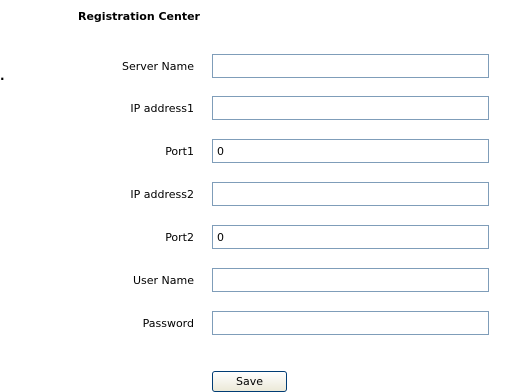  I want to click on server-name-row: Server Name, so click(261, 67).